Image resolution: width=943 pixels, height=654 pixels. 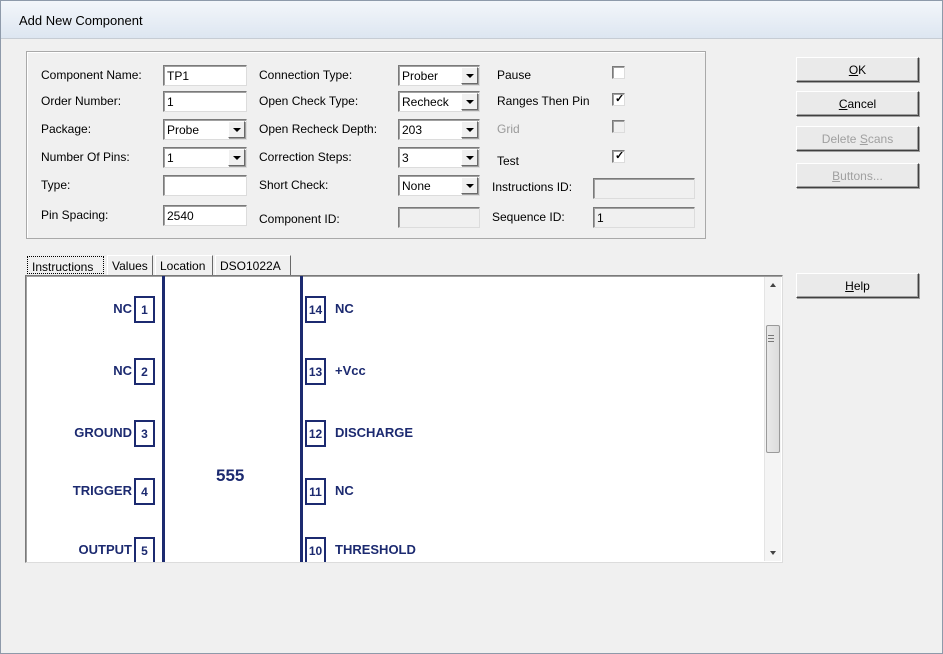 What do you see at coordinates (56, 185) in the screenshot?
I see `type-label: Type:` at bounding box center [56, 185].